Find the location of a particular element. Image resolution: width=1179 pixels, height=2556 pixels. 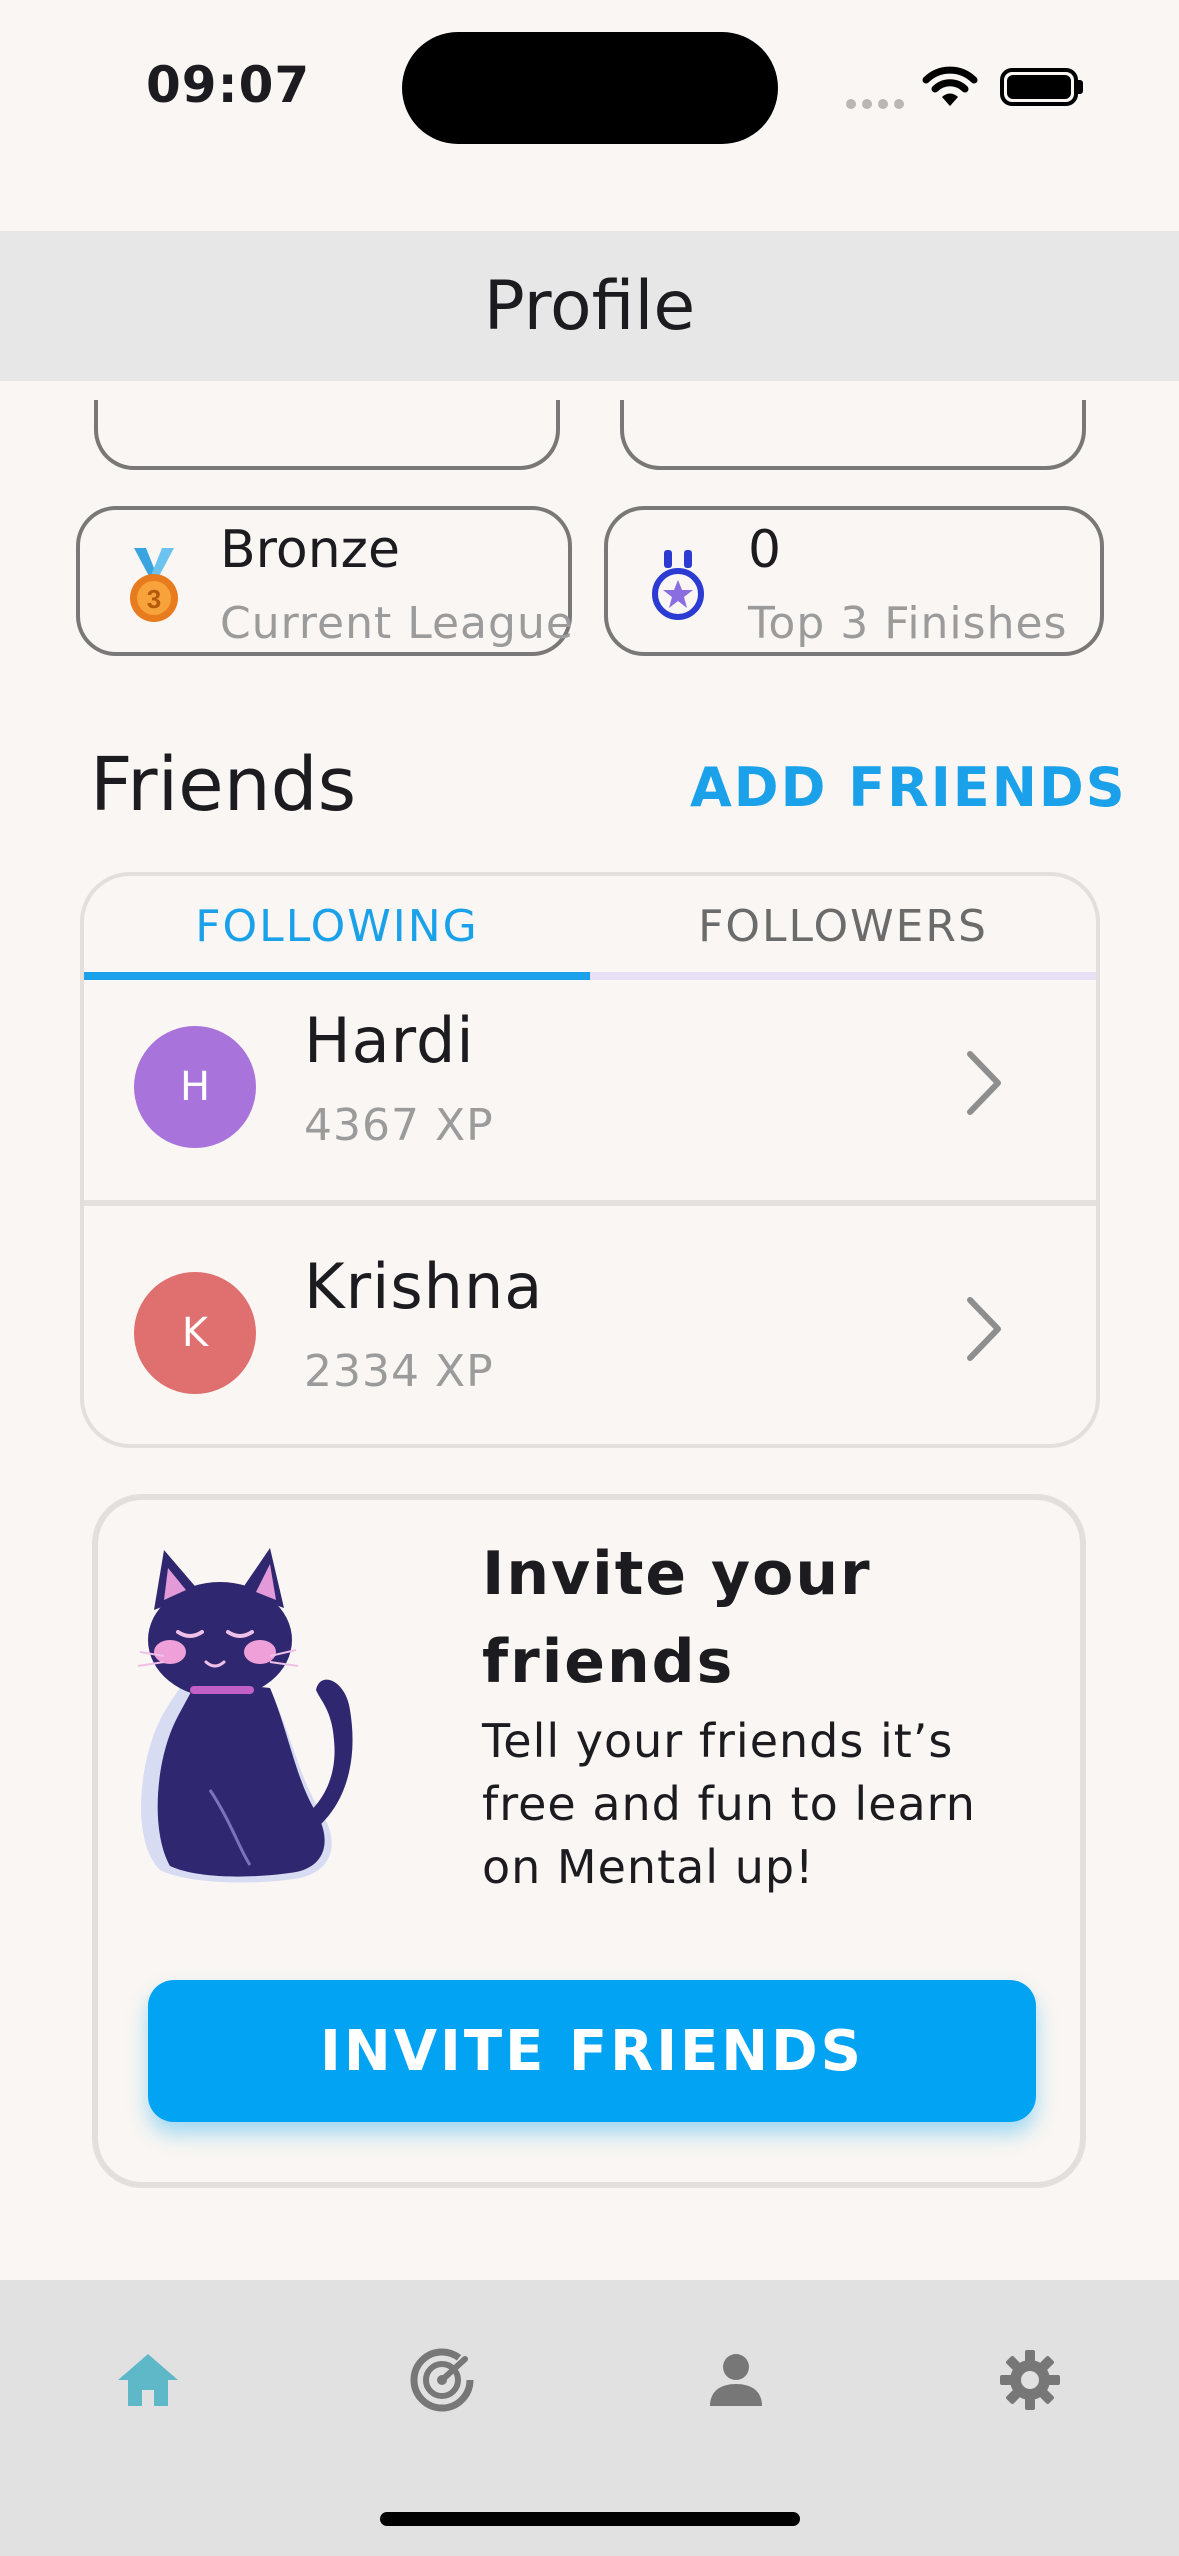

league-value: Bronze is located at coordinates (310, 550).